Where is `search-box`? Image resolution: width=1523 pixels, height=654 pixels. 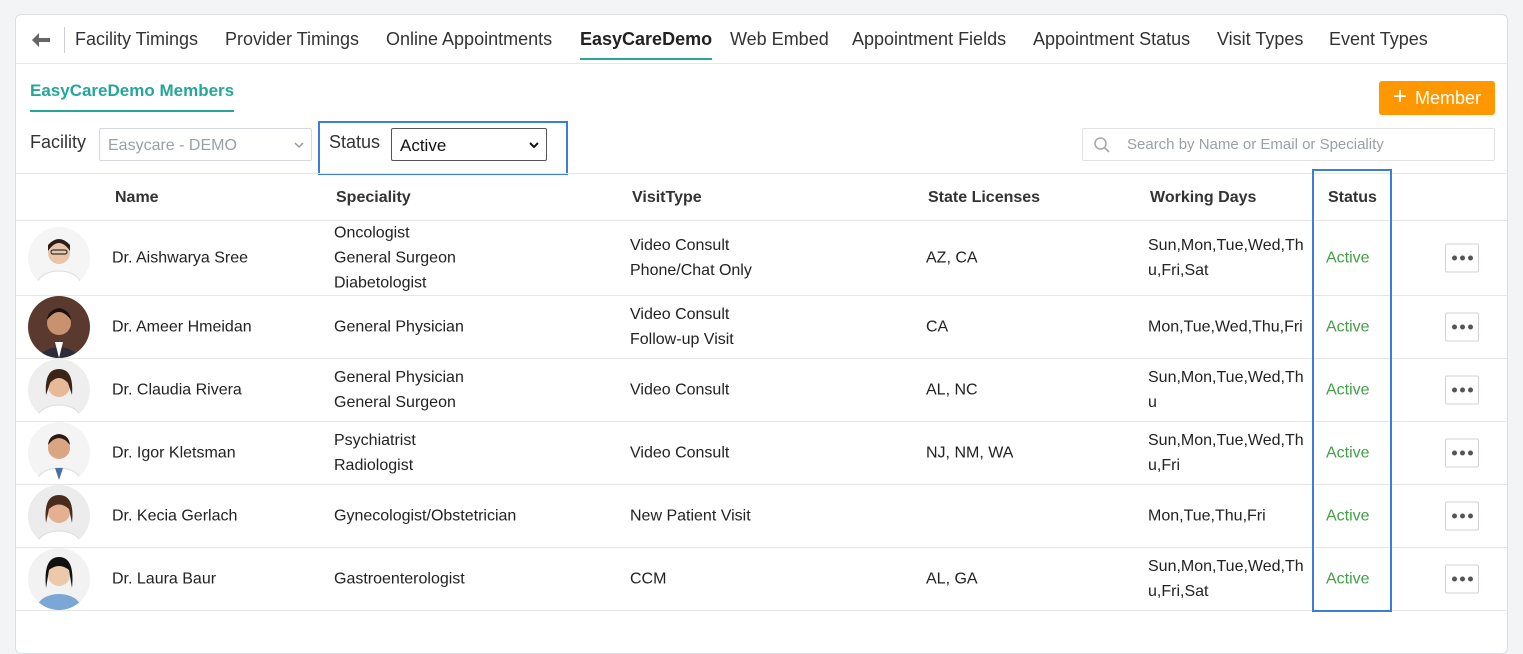
search-box is located at coordinates (1288, 144).